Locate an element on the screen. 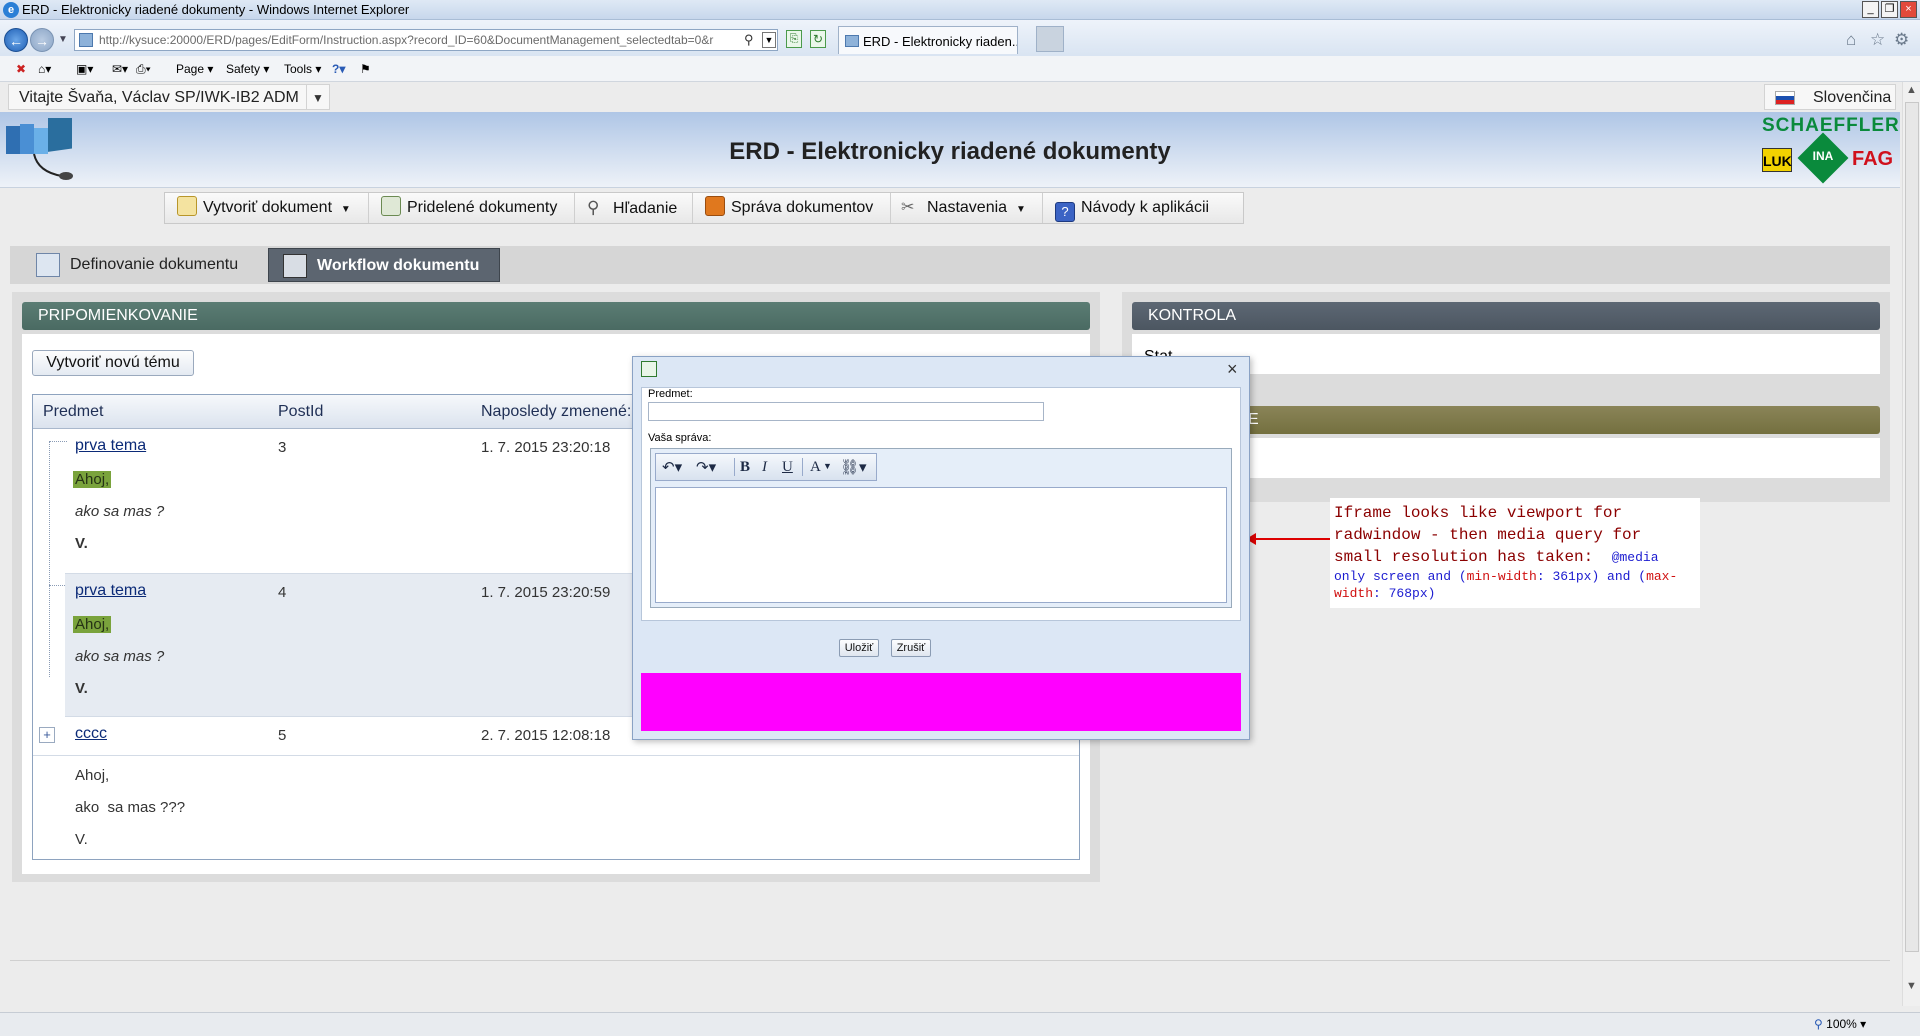 The height and width of the screenshot is (1036, 1920). zoom-value: 100% is located at coordinates (1841, 1024).